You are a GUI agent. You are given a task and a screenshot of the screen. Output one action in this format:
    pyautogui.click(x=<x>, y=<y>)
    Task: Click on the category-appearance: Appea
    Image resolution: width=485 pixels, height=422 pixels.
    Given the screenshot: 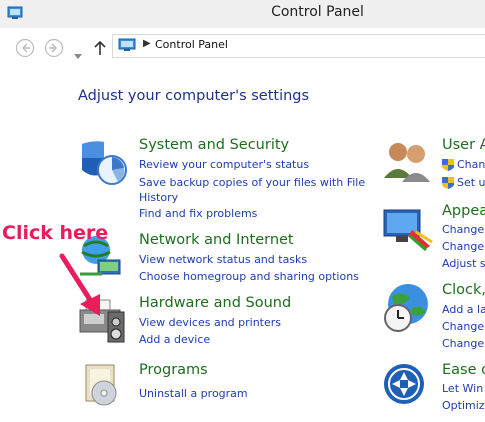 What is the action you would take?
    pyautogui.click(x=463, y=211)
    